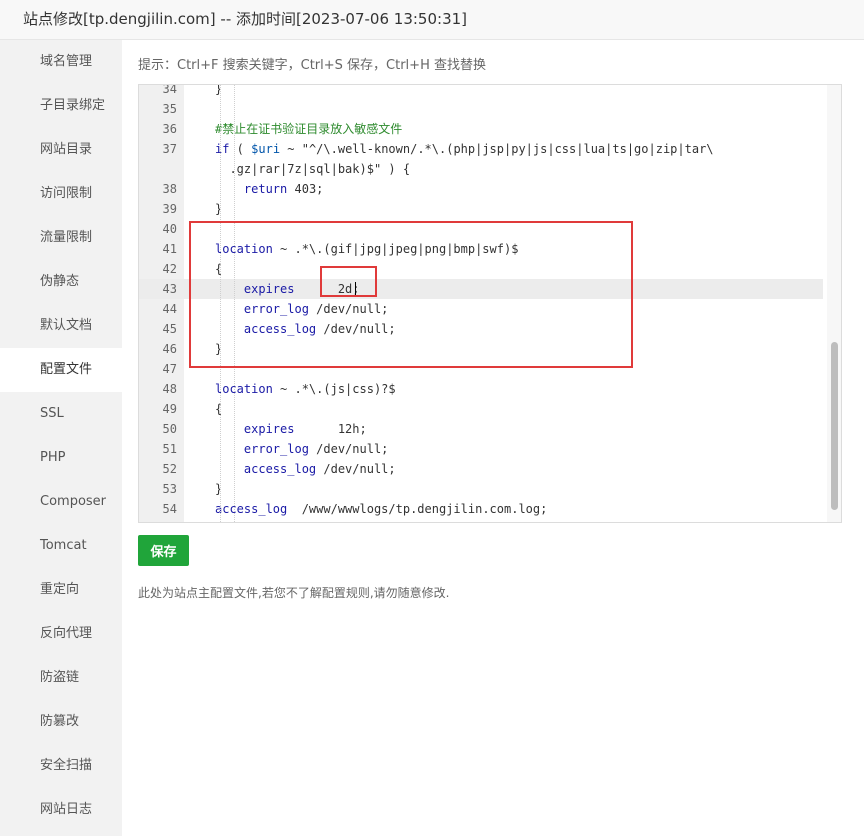 The width and height of the screenshot is (864, 836). Describe the element at coordinates (61, 722) in the screenshot. I see `sidebar-item-tamper-protection: 防篡改` at that location.